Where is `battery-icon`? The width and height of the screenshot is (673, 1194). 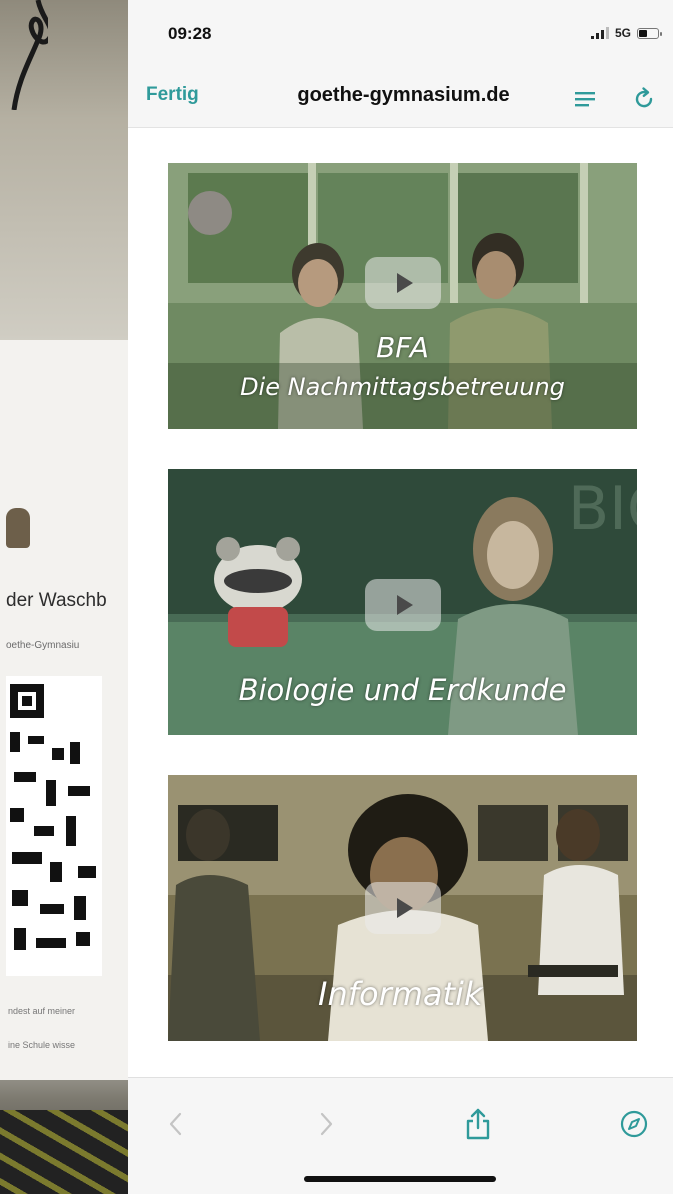 battery-icon is located at coordinates (649, 33).